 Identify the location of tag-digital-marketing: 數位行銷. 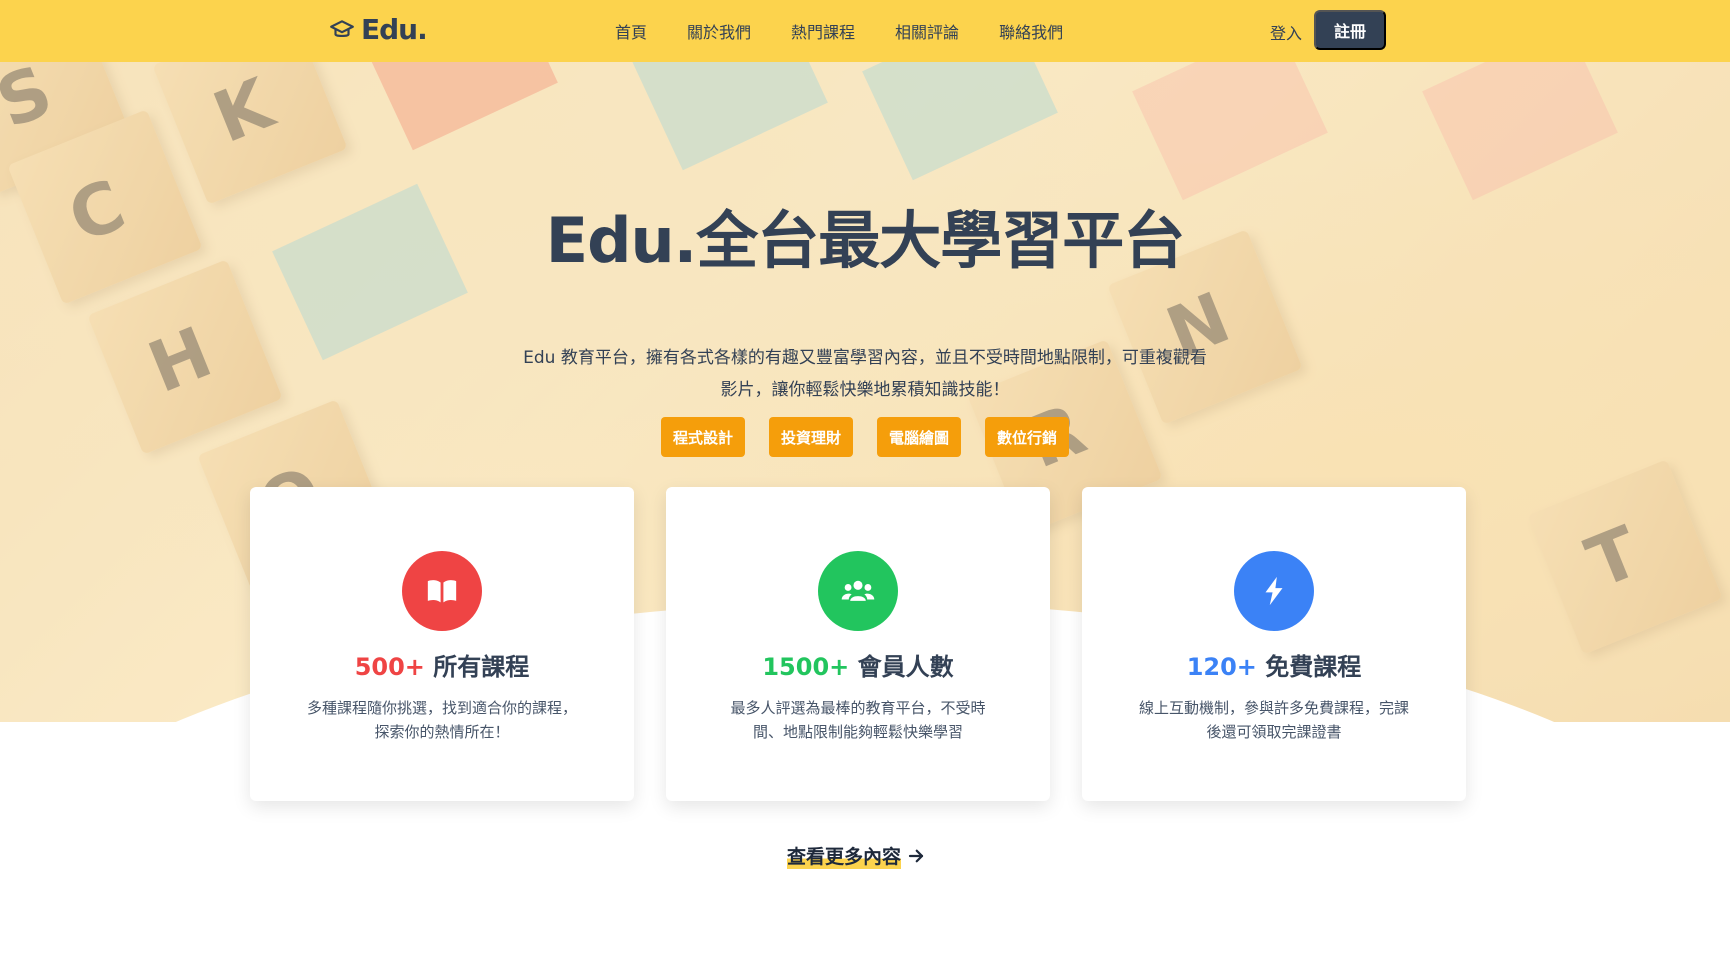
(1027, 437).